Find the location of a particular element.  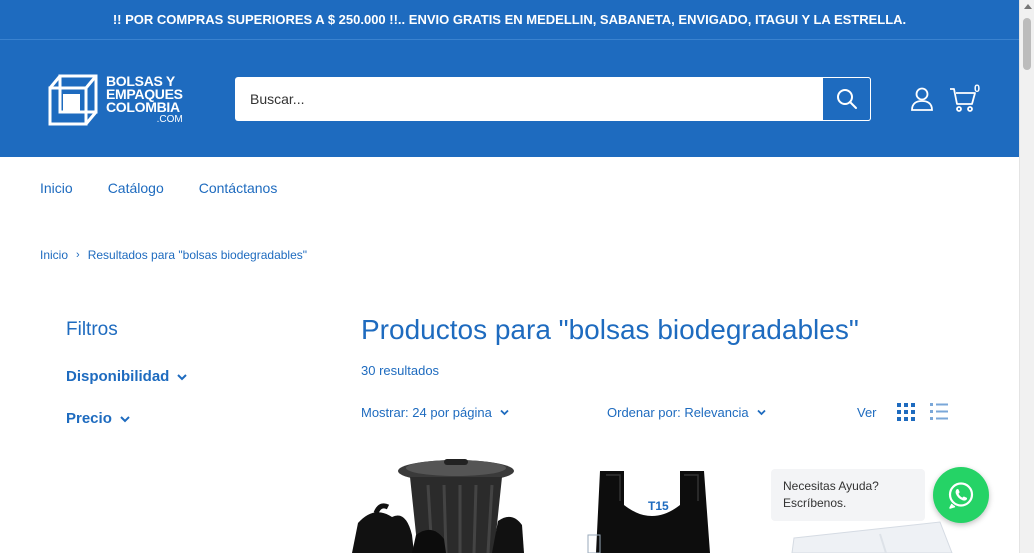

chat-help-line-1: Necesitas Ayuda? is located at coordinates (831, 486).